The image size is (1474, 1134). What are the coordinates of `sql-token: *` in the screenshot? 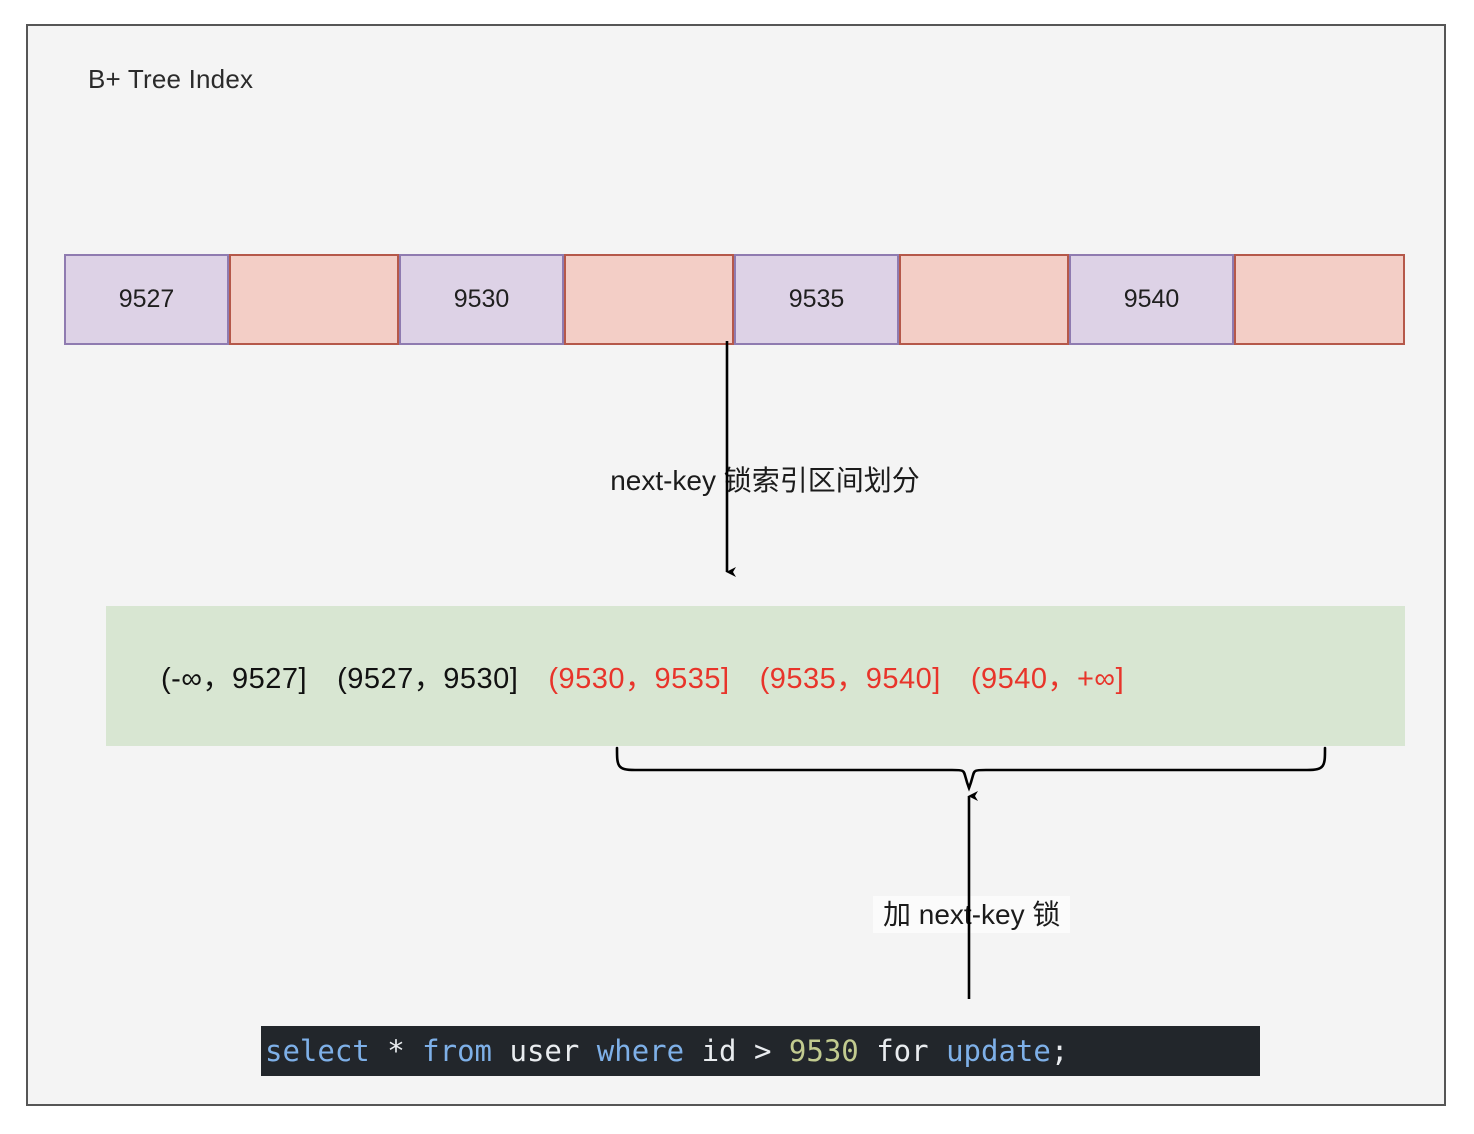 It's located at (396, 1051).